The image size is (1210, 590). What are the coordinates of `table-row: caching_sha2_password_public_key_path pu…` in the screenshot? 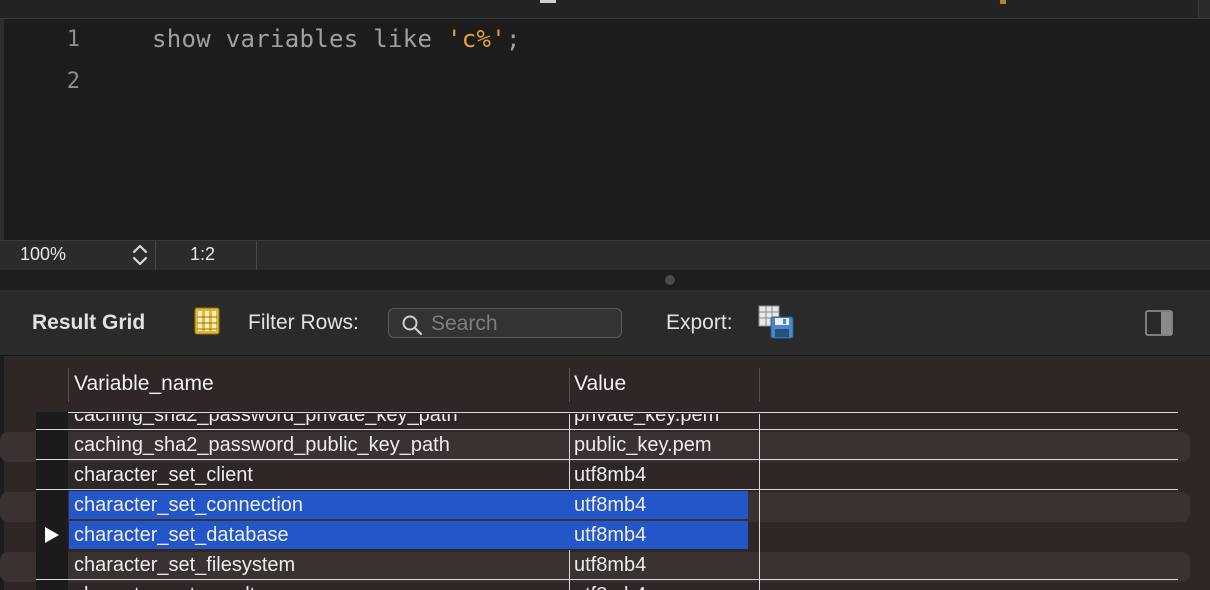 It's located at (607, 445).